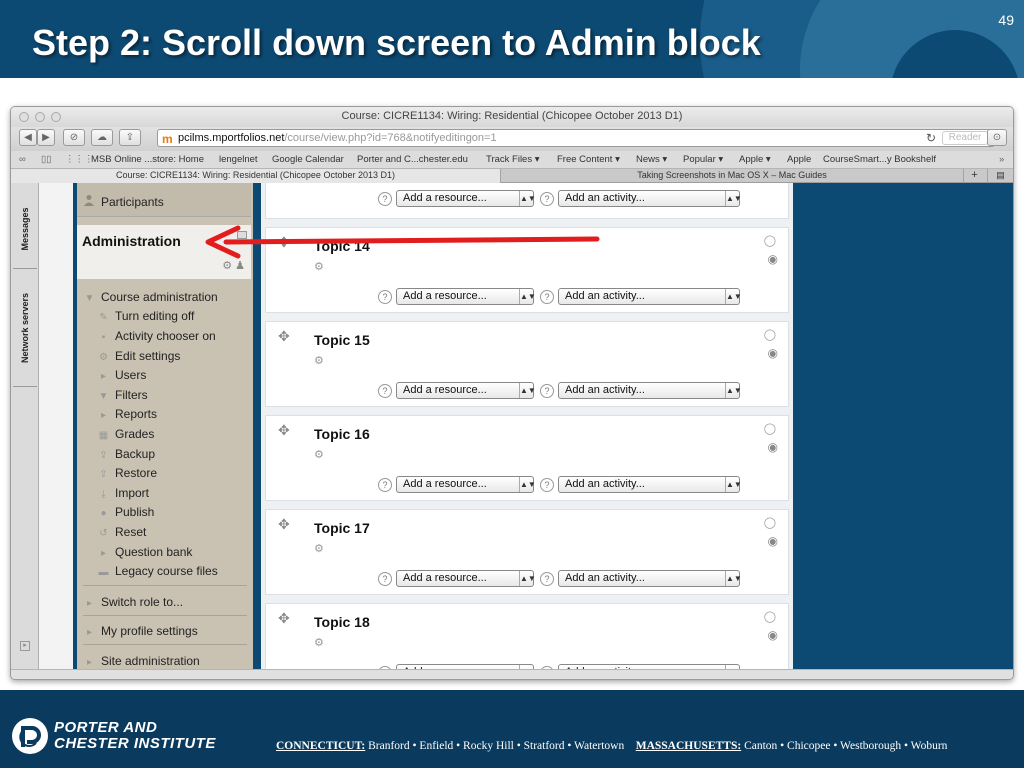 The width and height of the screenshot is (1024, 768). What do you see at coordinates (688, 746) in the screenshot?
I see `ma-label: MASSACHUSETTS:` at bounding box center [688, 746].